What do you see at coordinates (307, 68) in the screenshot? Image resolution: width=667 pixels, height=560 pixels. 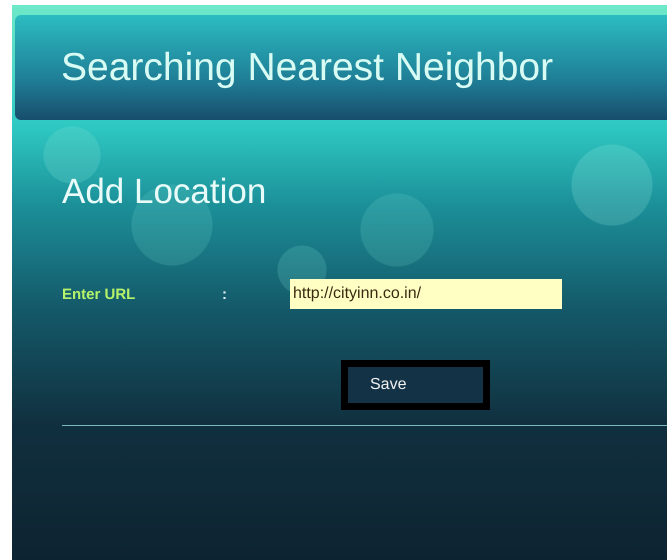 I see `site-title: Searching Nearest Neighbor` at bounding box center [307, 68].